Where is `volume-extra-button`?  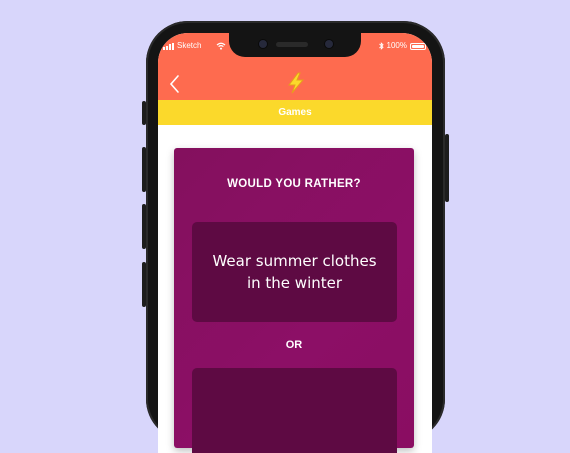 volume-extra-button is located at coordinates (144, 284).